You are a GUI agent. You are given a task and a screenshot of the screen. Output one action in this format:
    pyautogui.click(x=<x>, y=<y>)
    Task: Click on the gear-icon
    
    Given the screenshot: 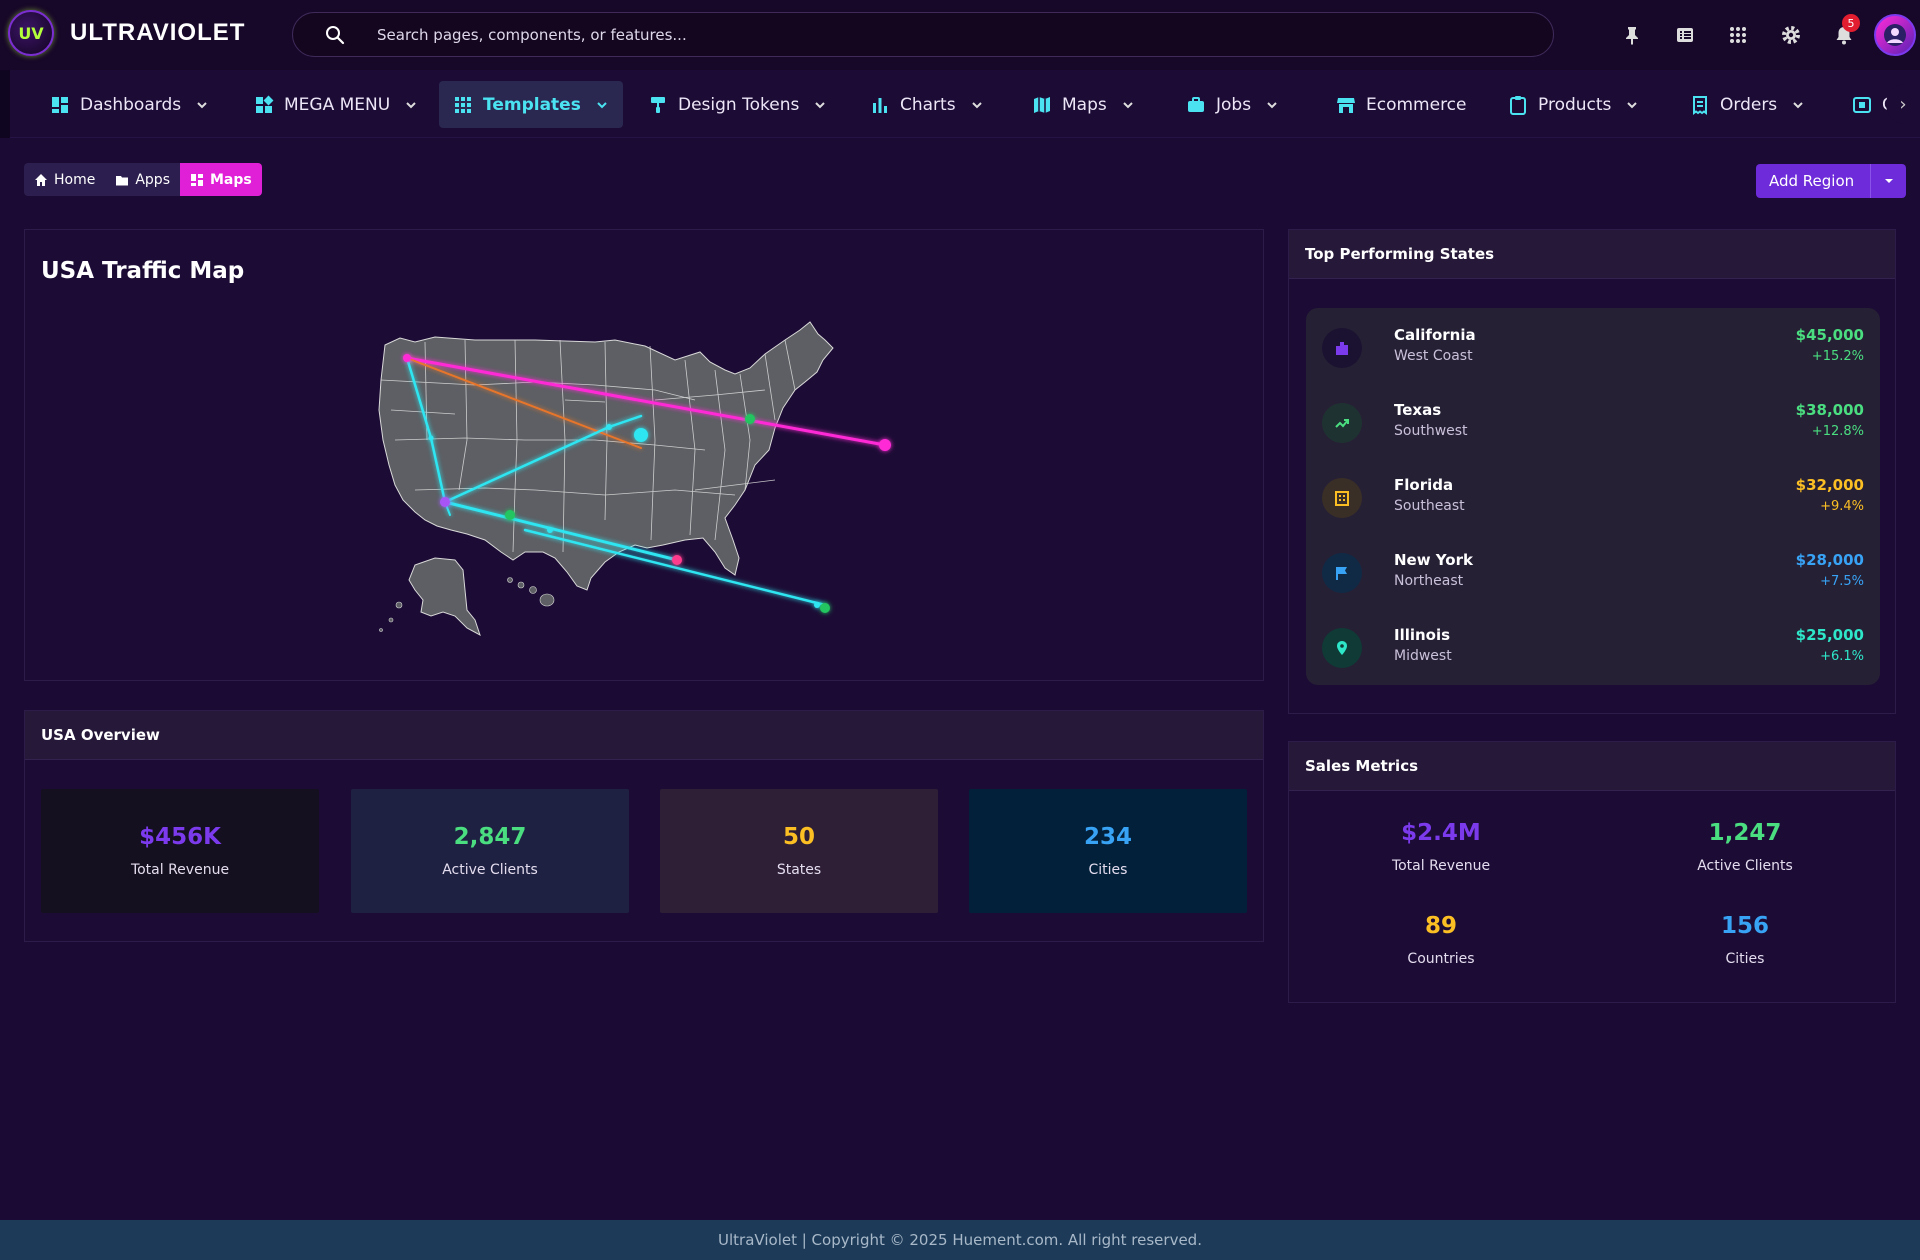 What is the action you would take?
    pyautogui.click(x=1790, y=35)
    